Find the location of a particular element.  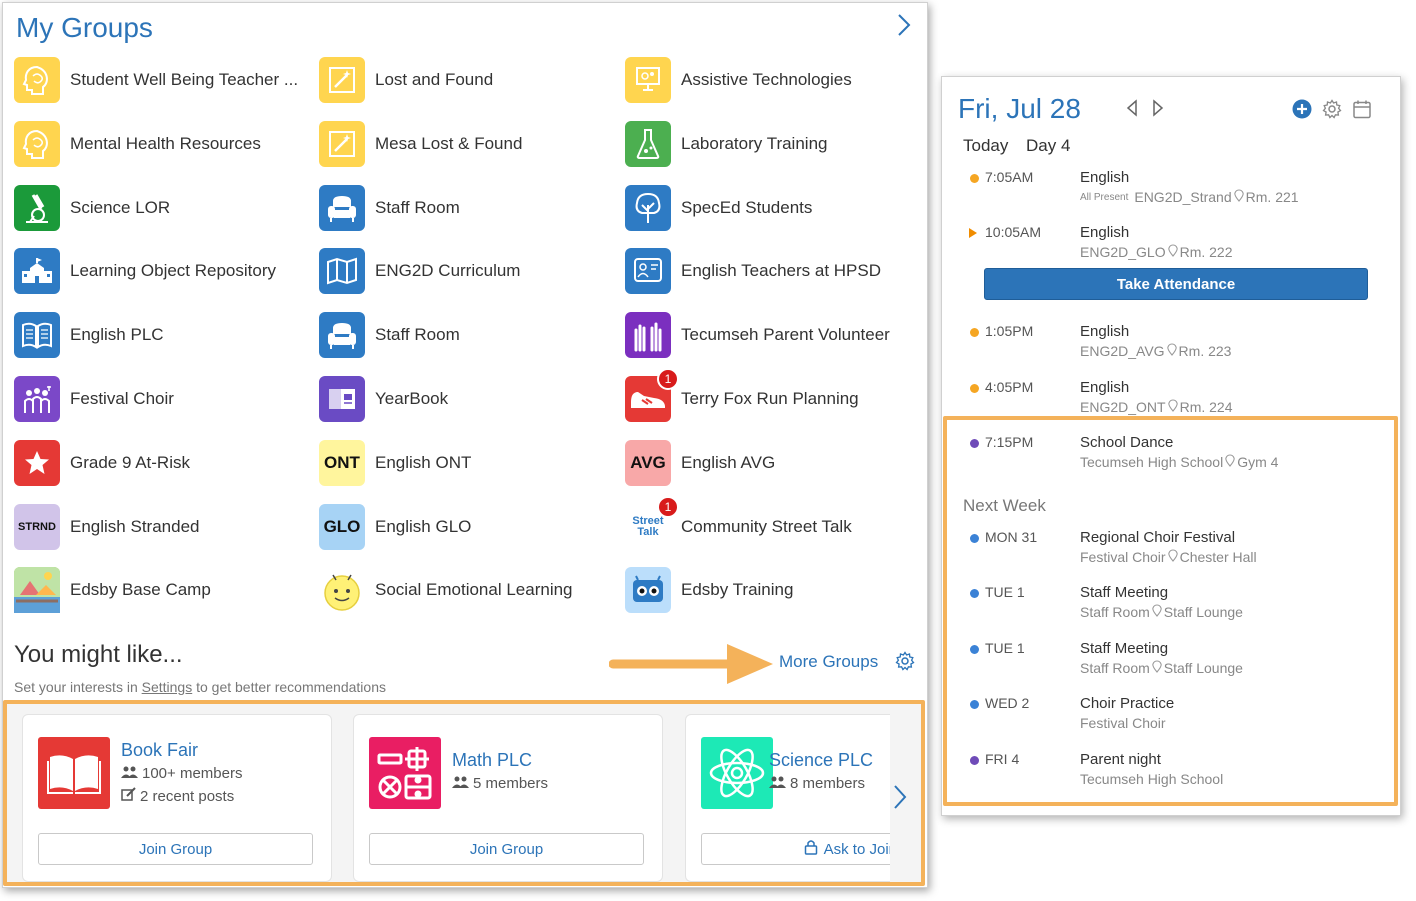

group-label: Mental Health Resources is located at coordinates (165, 143).